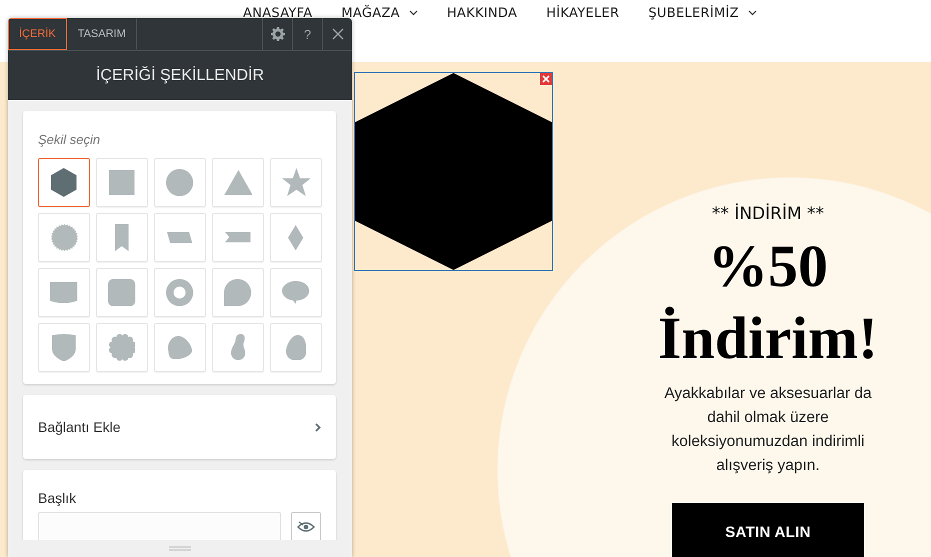 The height and width of the screenshot is (557, 931). I want to click on sale-eyebrow: ** İNDİRİM **, so click(768, 214).